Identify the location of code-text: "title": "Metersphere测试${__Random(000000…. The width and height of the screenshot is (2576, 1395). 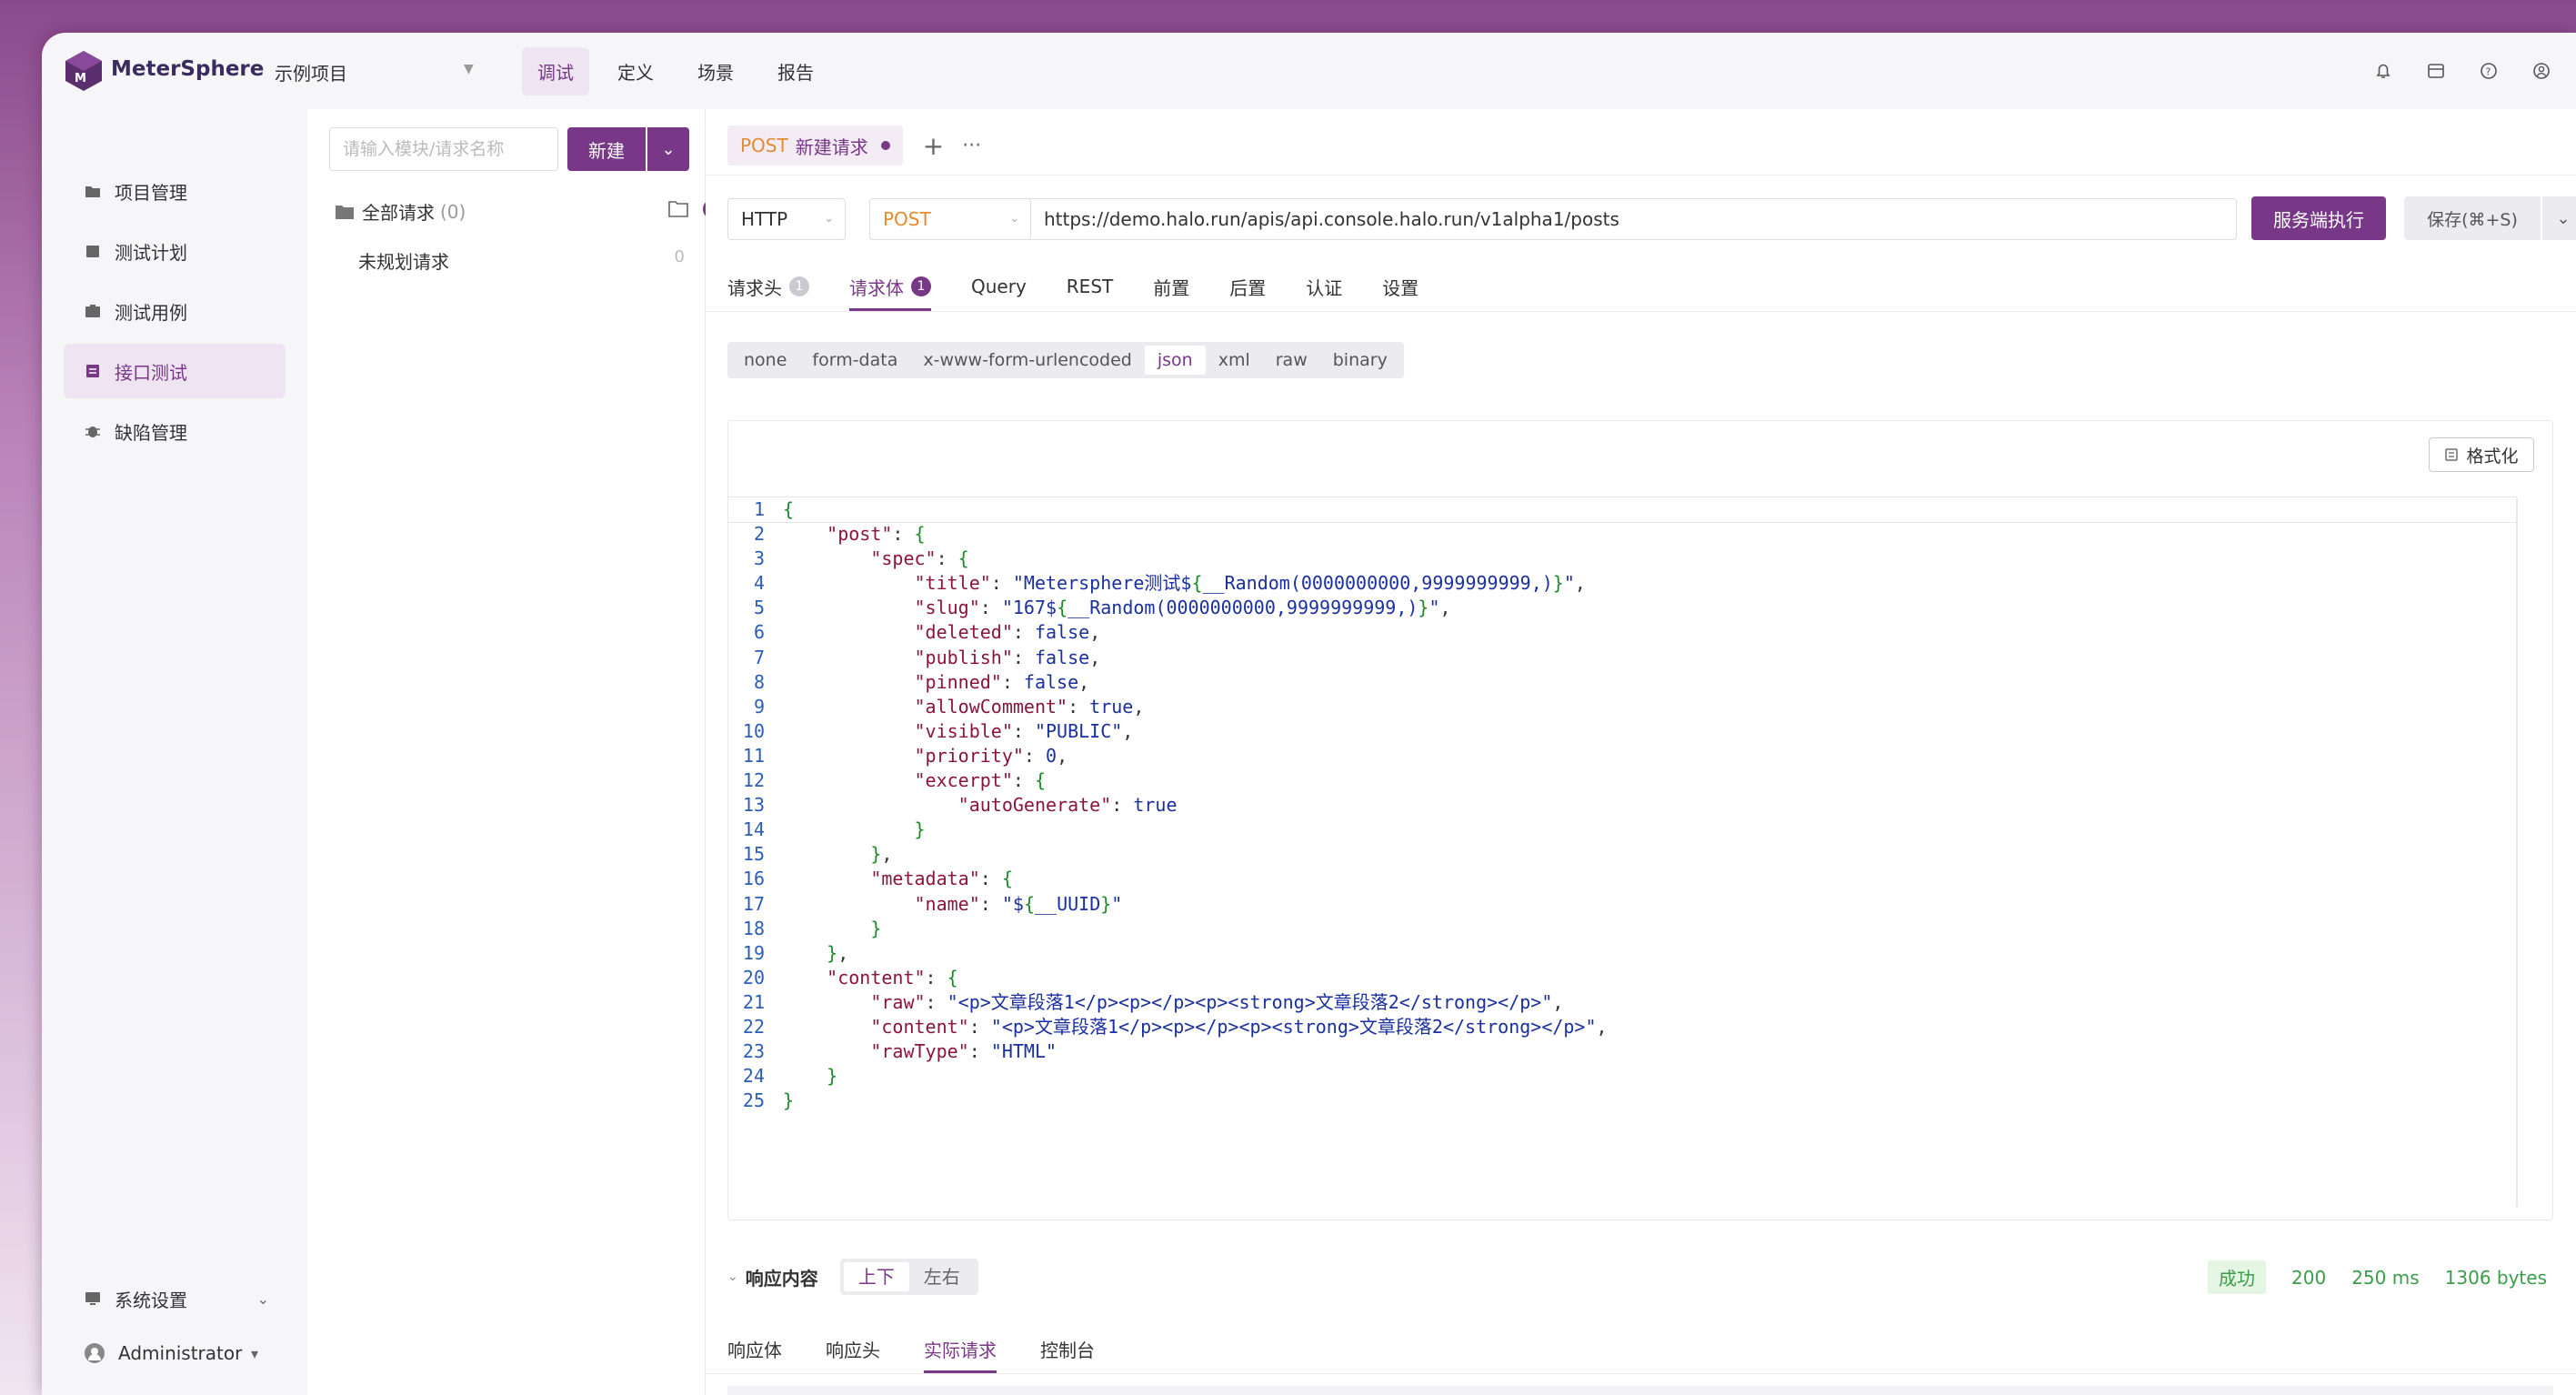
(1250, 583).